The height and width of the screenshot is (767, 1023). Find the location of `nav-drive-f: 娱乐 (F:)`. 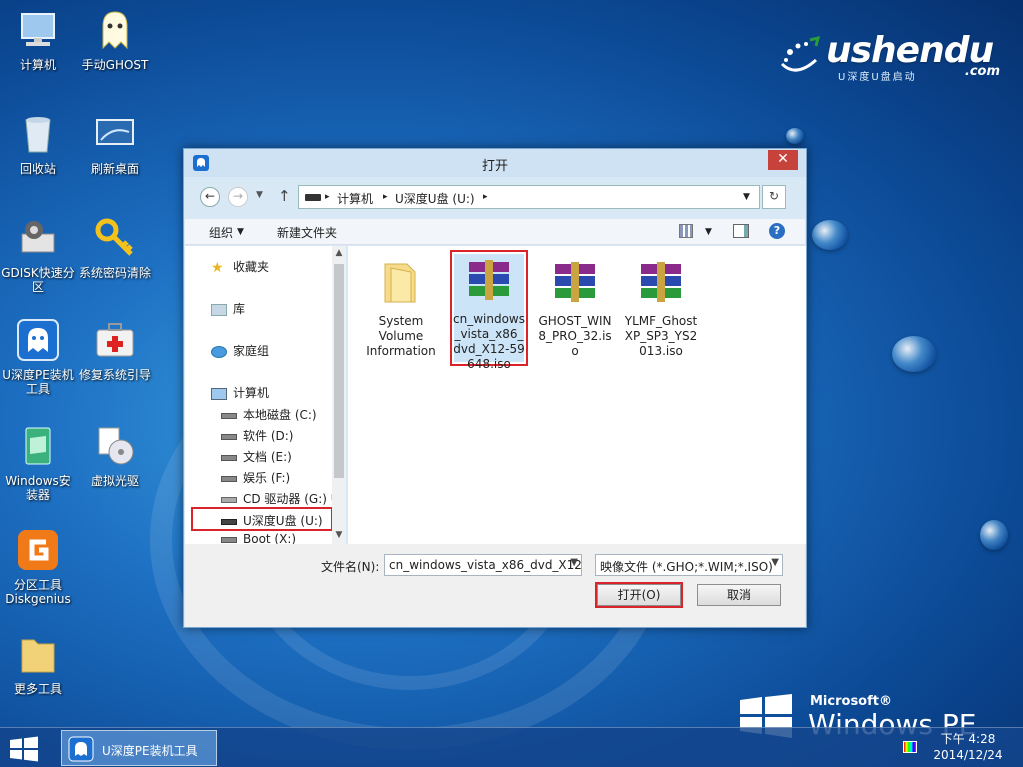

nav-drive-f: 娱乐 (F:) is located at coordinates (255, 479).